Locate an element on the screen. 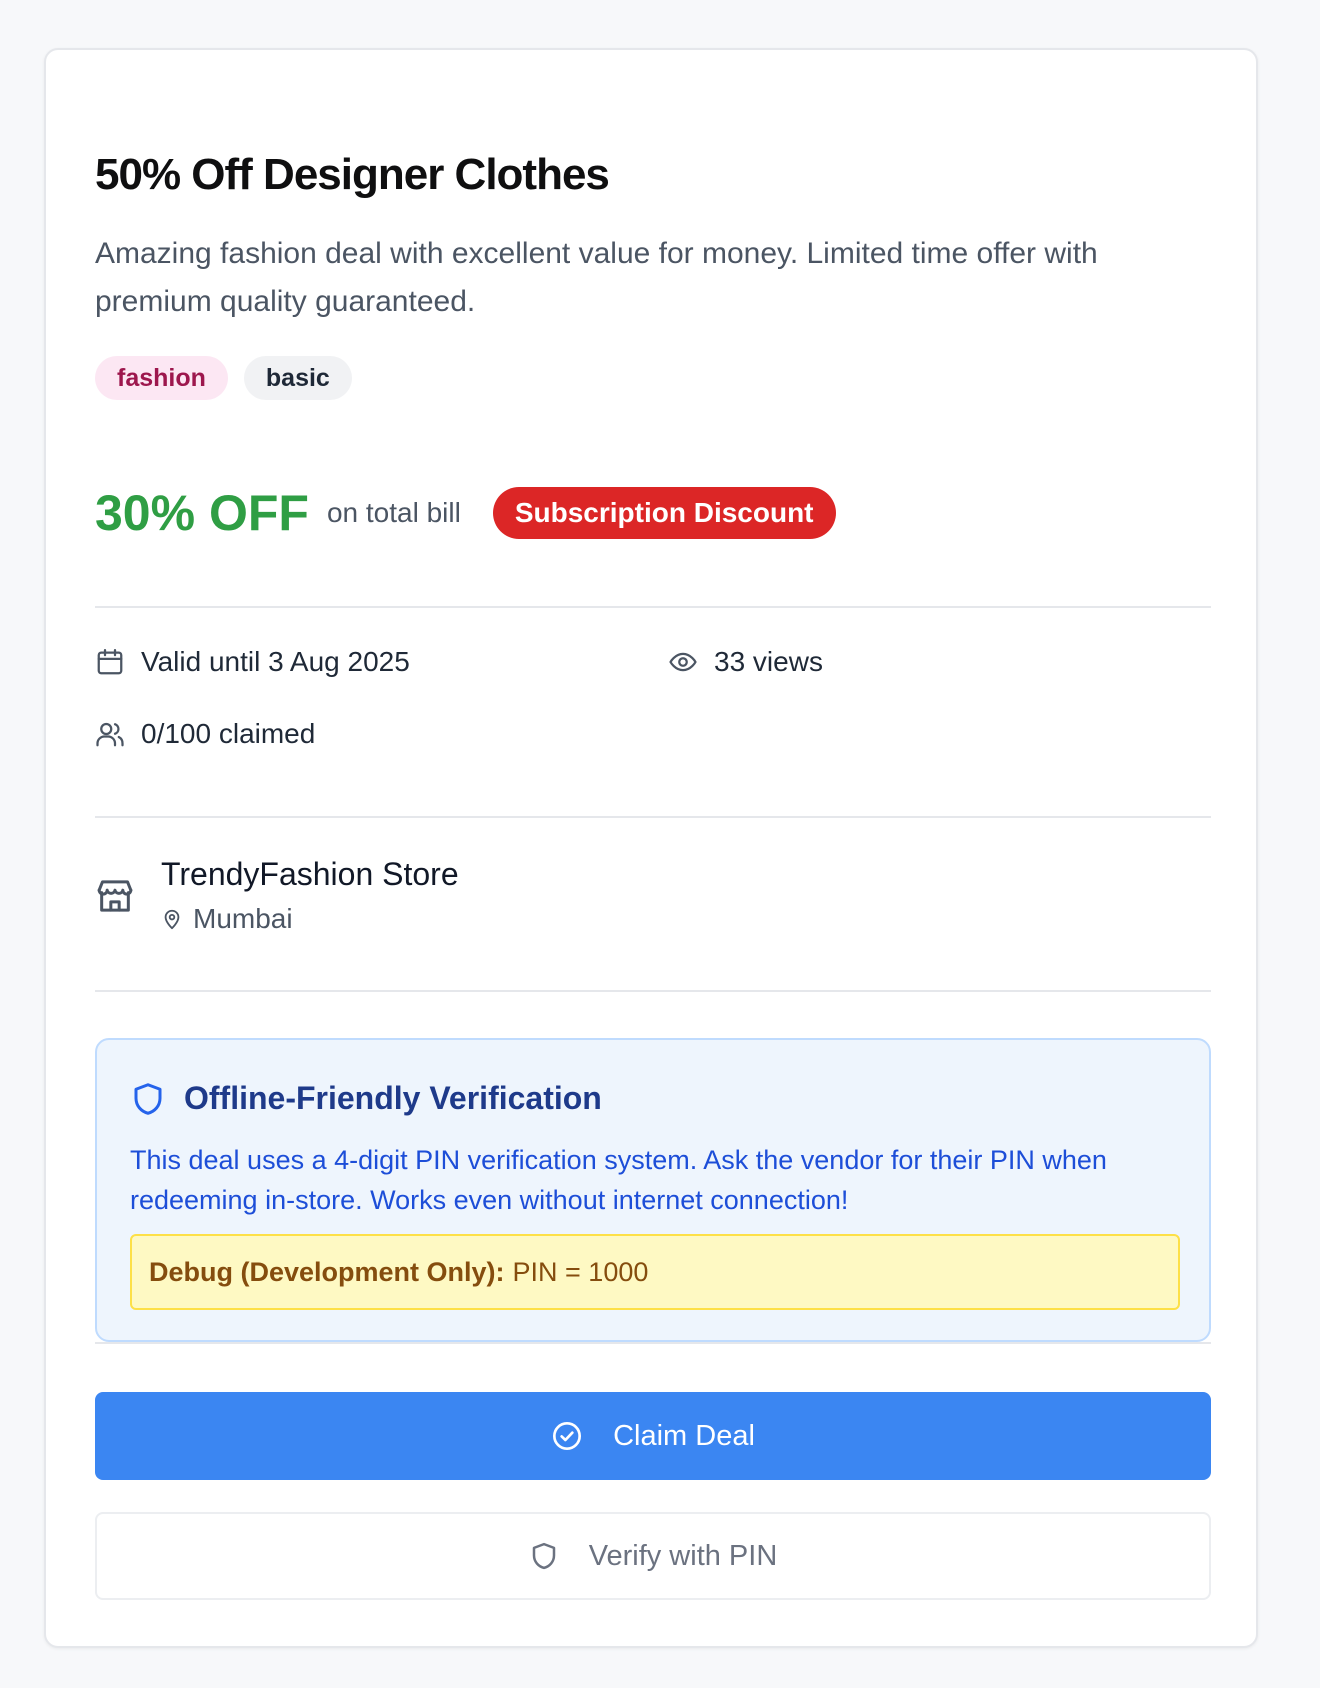  valid-until: Valid until 3 Aug 2025 is located at coordinates (252, 662).